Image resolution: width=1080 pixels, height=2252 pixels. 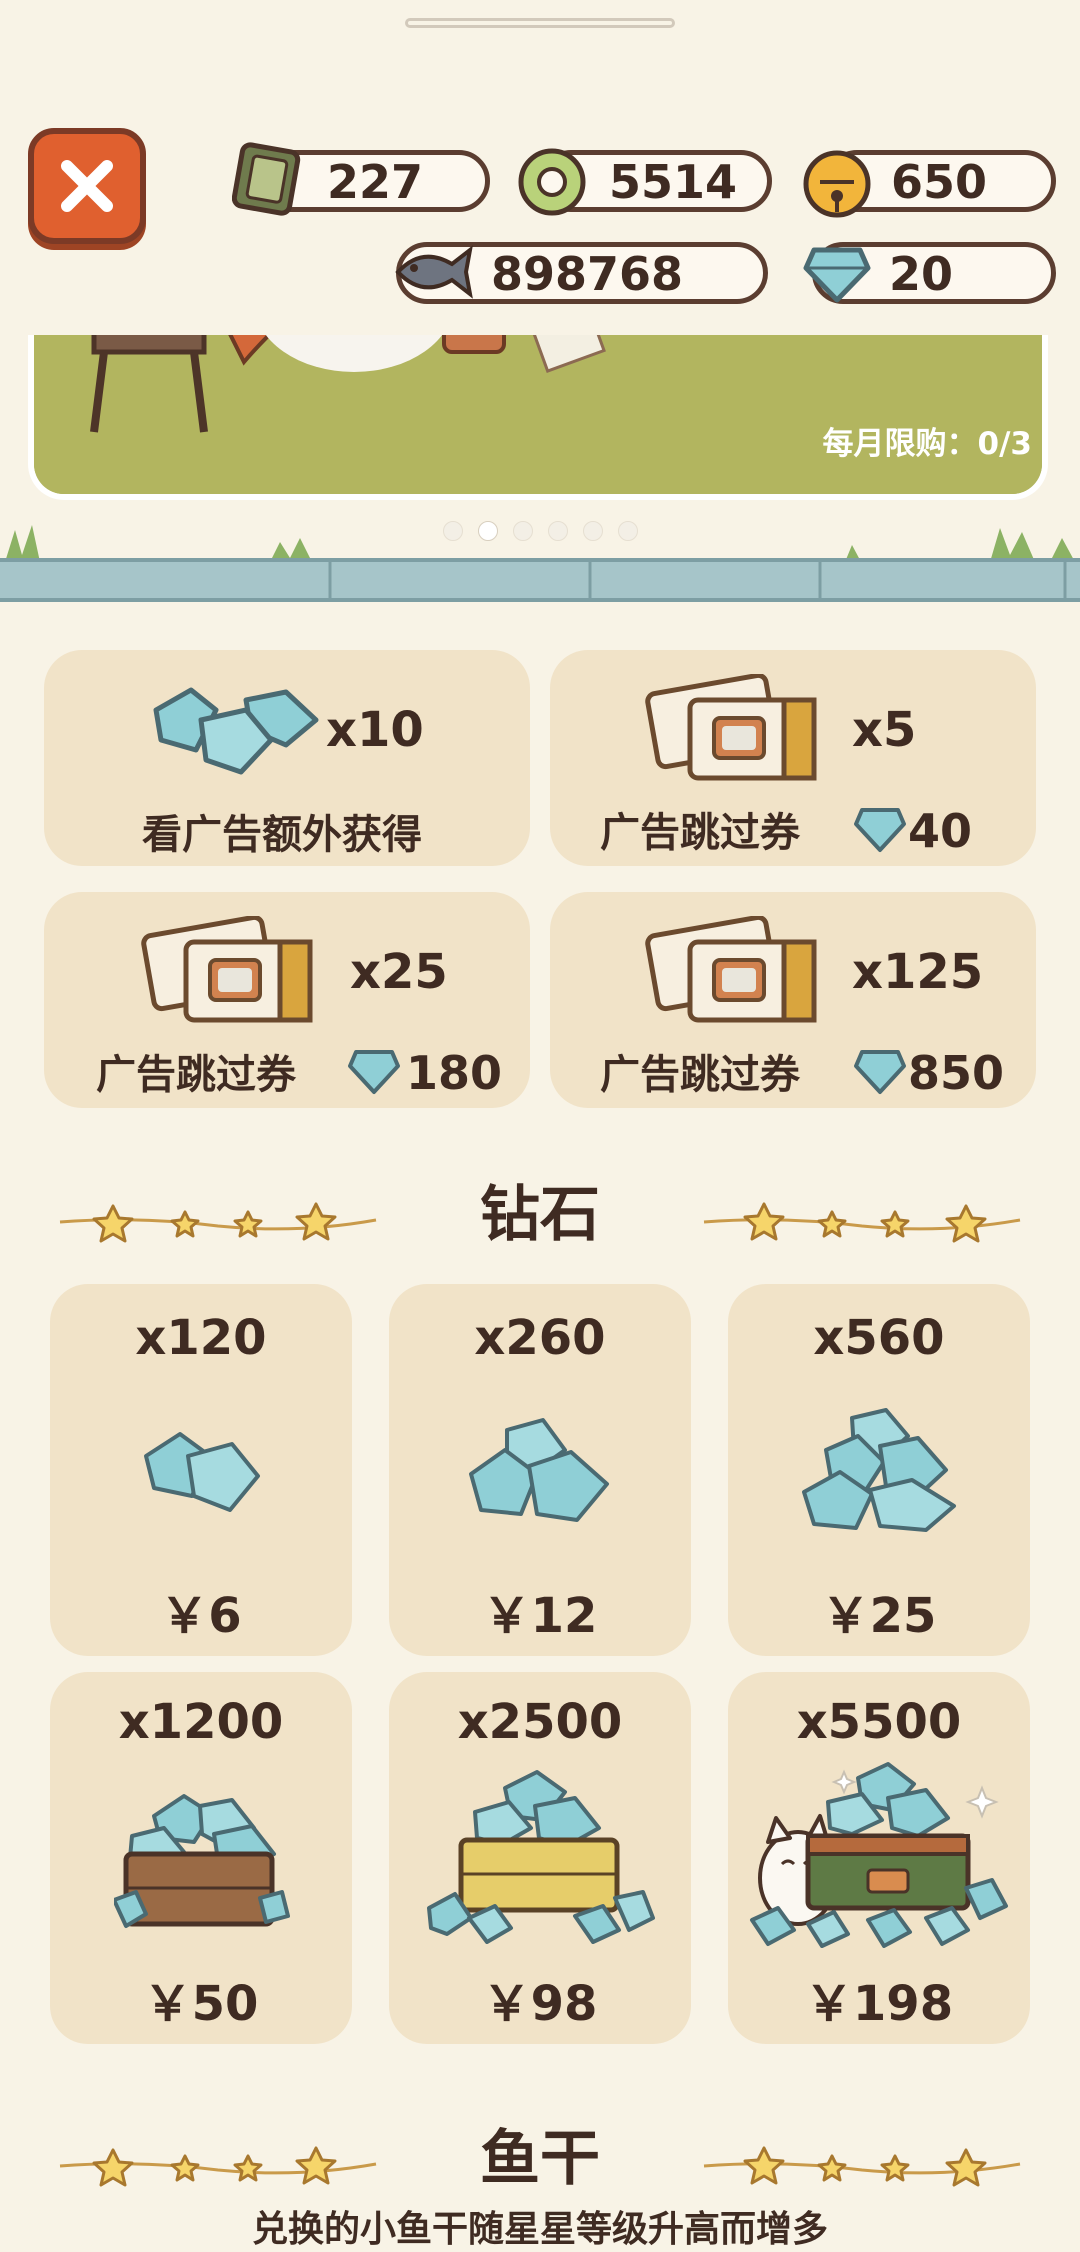 What do you see at coordinates (879, 1338) in the screenshot?
I see `pack-quantity: x560` at bounding box center [879, 1338].